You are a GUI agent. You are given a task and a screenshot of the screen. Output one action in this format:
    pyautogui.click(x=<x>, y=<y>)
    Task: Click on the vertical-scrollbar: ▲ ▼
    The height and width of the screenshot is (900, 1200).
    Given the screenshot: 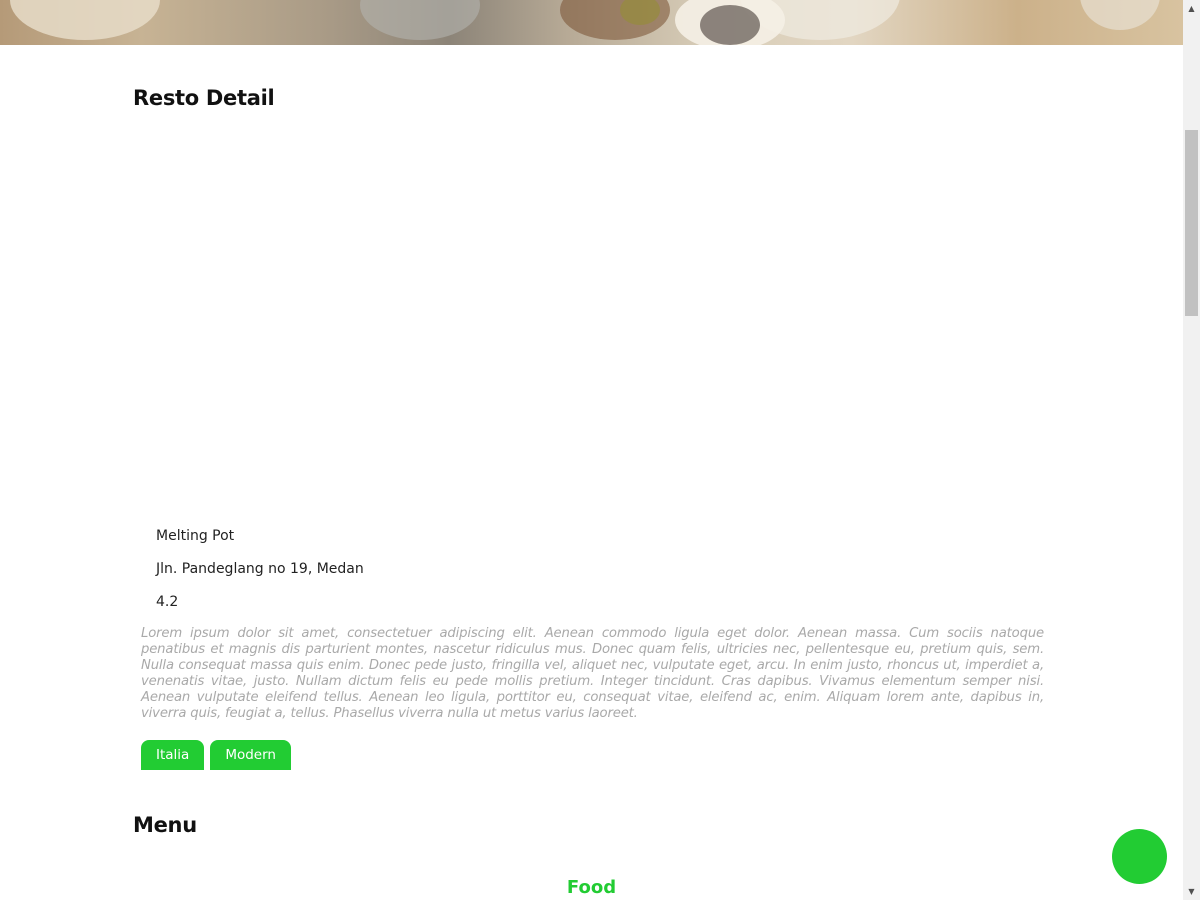 What is the action you would take?
    pyautogui.click(x=1191, y=450)
    